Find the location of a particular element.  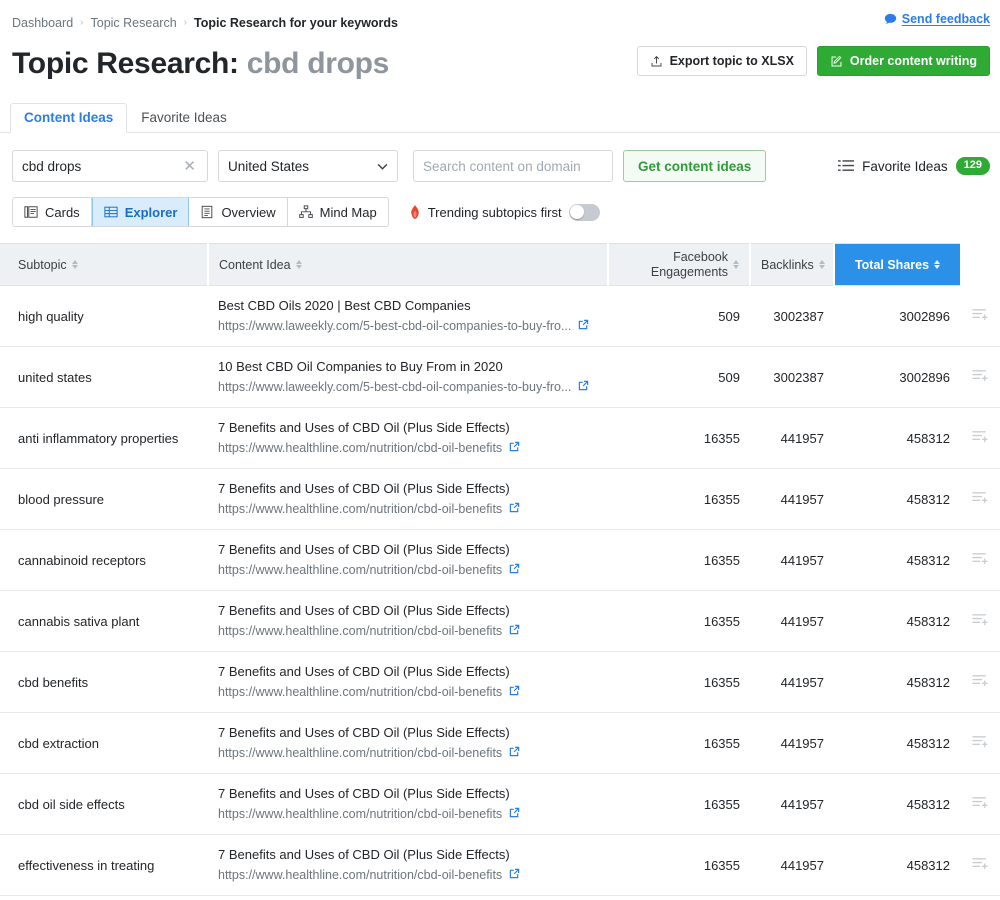

document-icon is located at coordinates (207, 212).